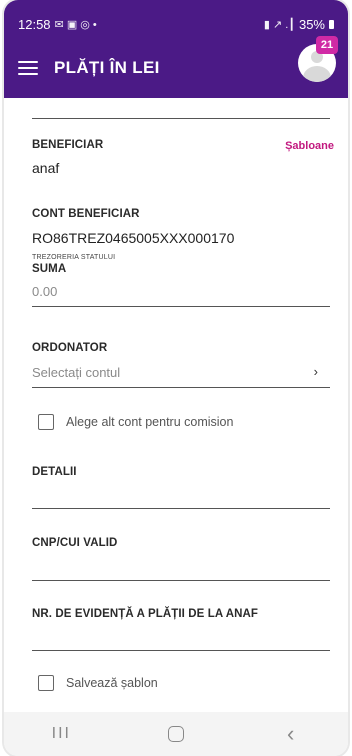  I want to click on ordonator-underline, so click(181, 387).